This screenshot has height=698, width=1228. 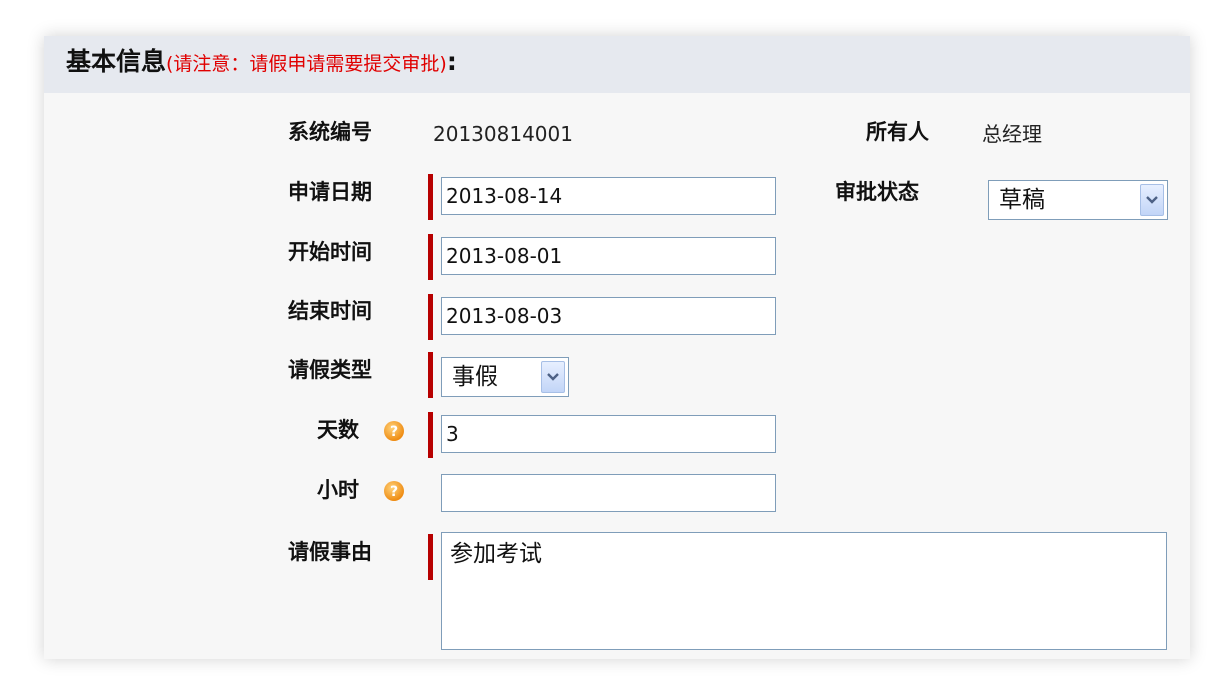 I want to click on reason-required-marker, so click(x=430, y=557).